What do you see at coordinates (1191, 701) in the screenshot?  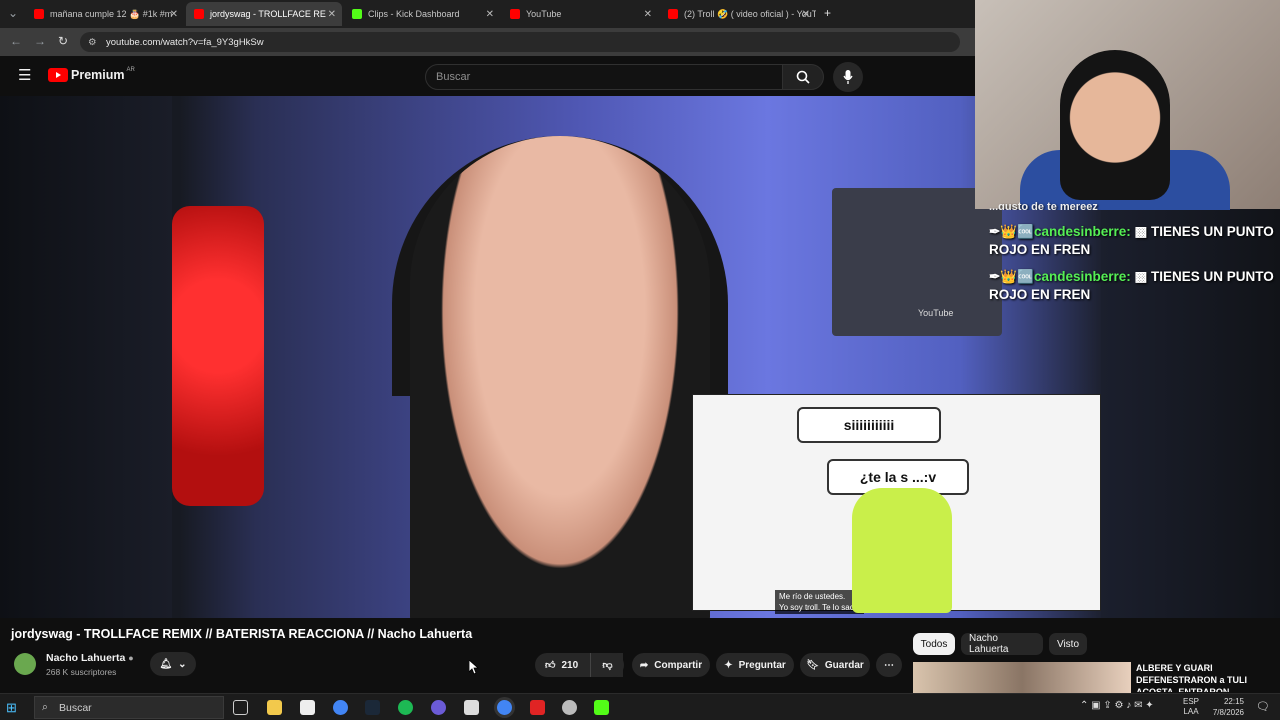 I see `lang-code: ESP` at bounding box center [1191, 701].